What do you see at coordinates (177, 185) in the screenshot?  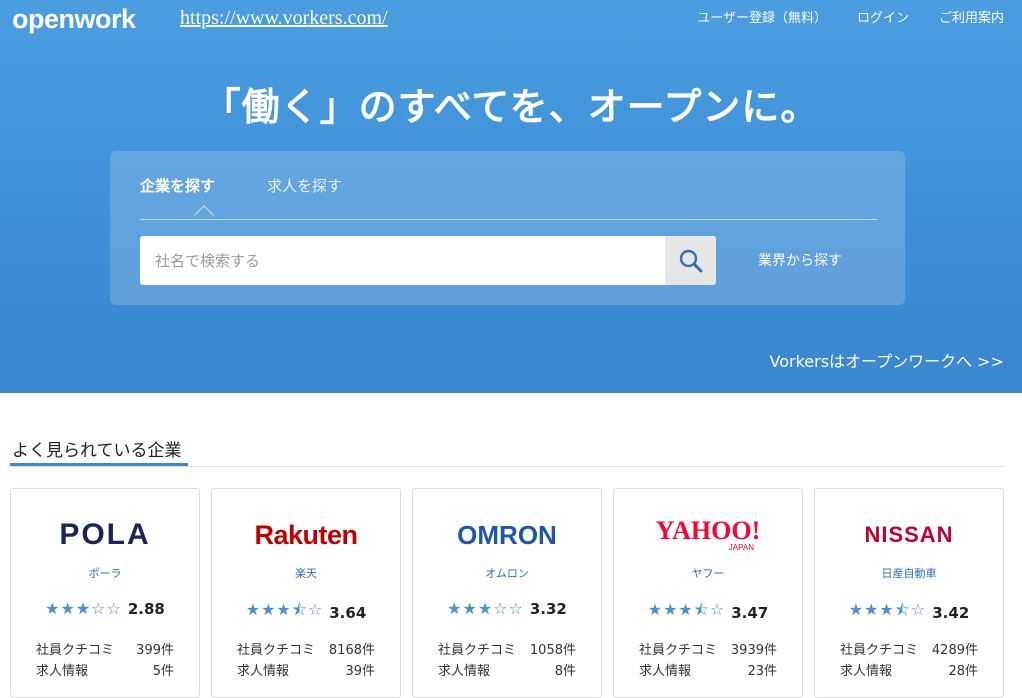 I see `tab-company-search: 企業を探す` at bounding box center [177, 185].